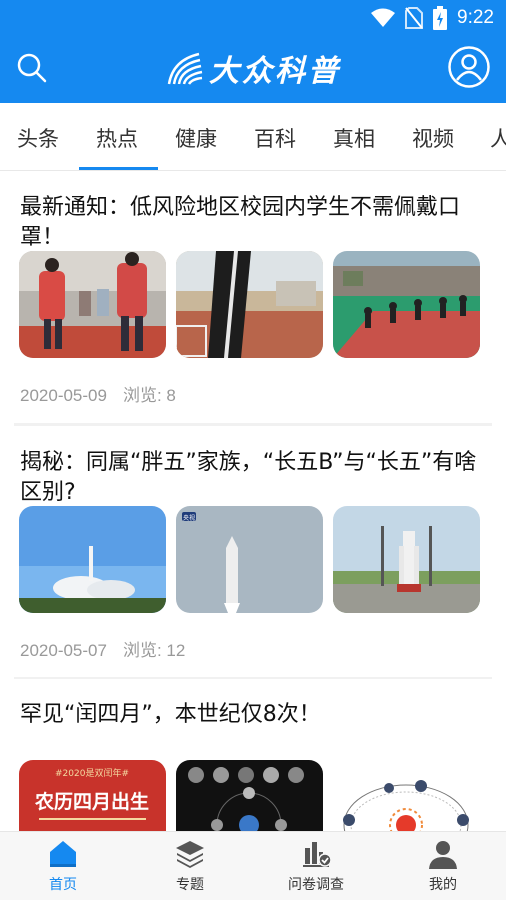  What do you see at coordinates (254, 715) in the screenshot?
I see `article-title: 罕见“闰四月”，本世纪仅8次！` at bounding box center [254, 715].